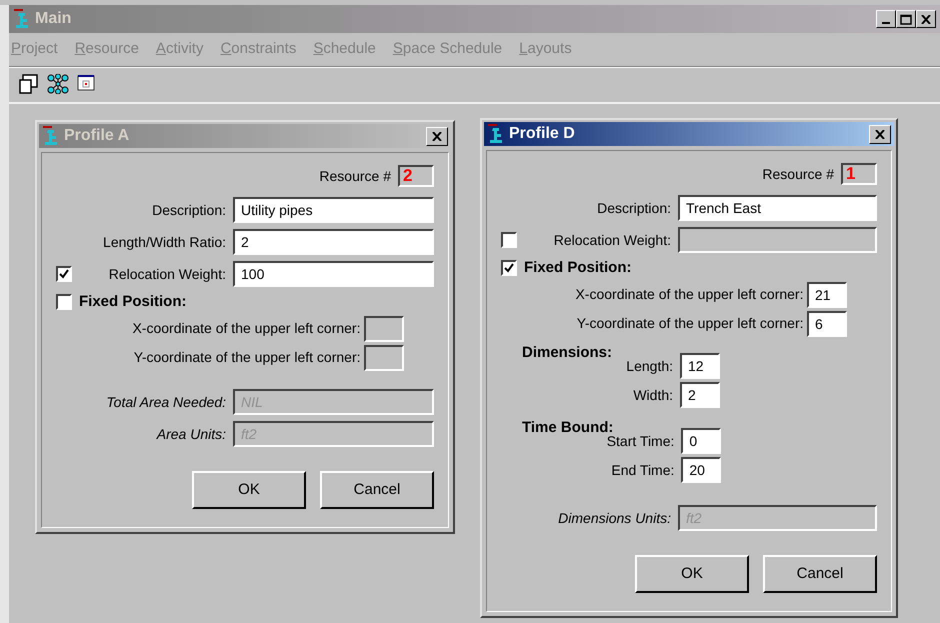  I want to click on window-icon, so click(86, 83).